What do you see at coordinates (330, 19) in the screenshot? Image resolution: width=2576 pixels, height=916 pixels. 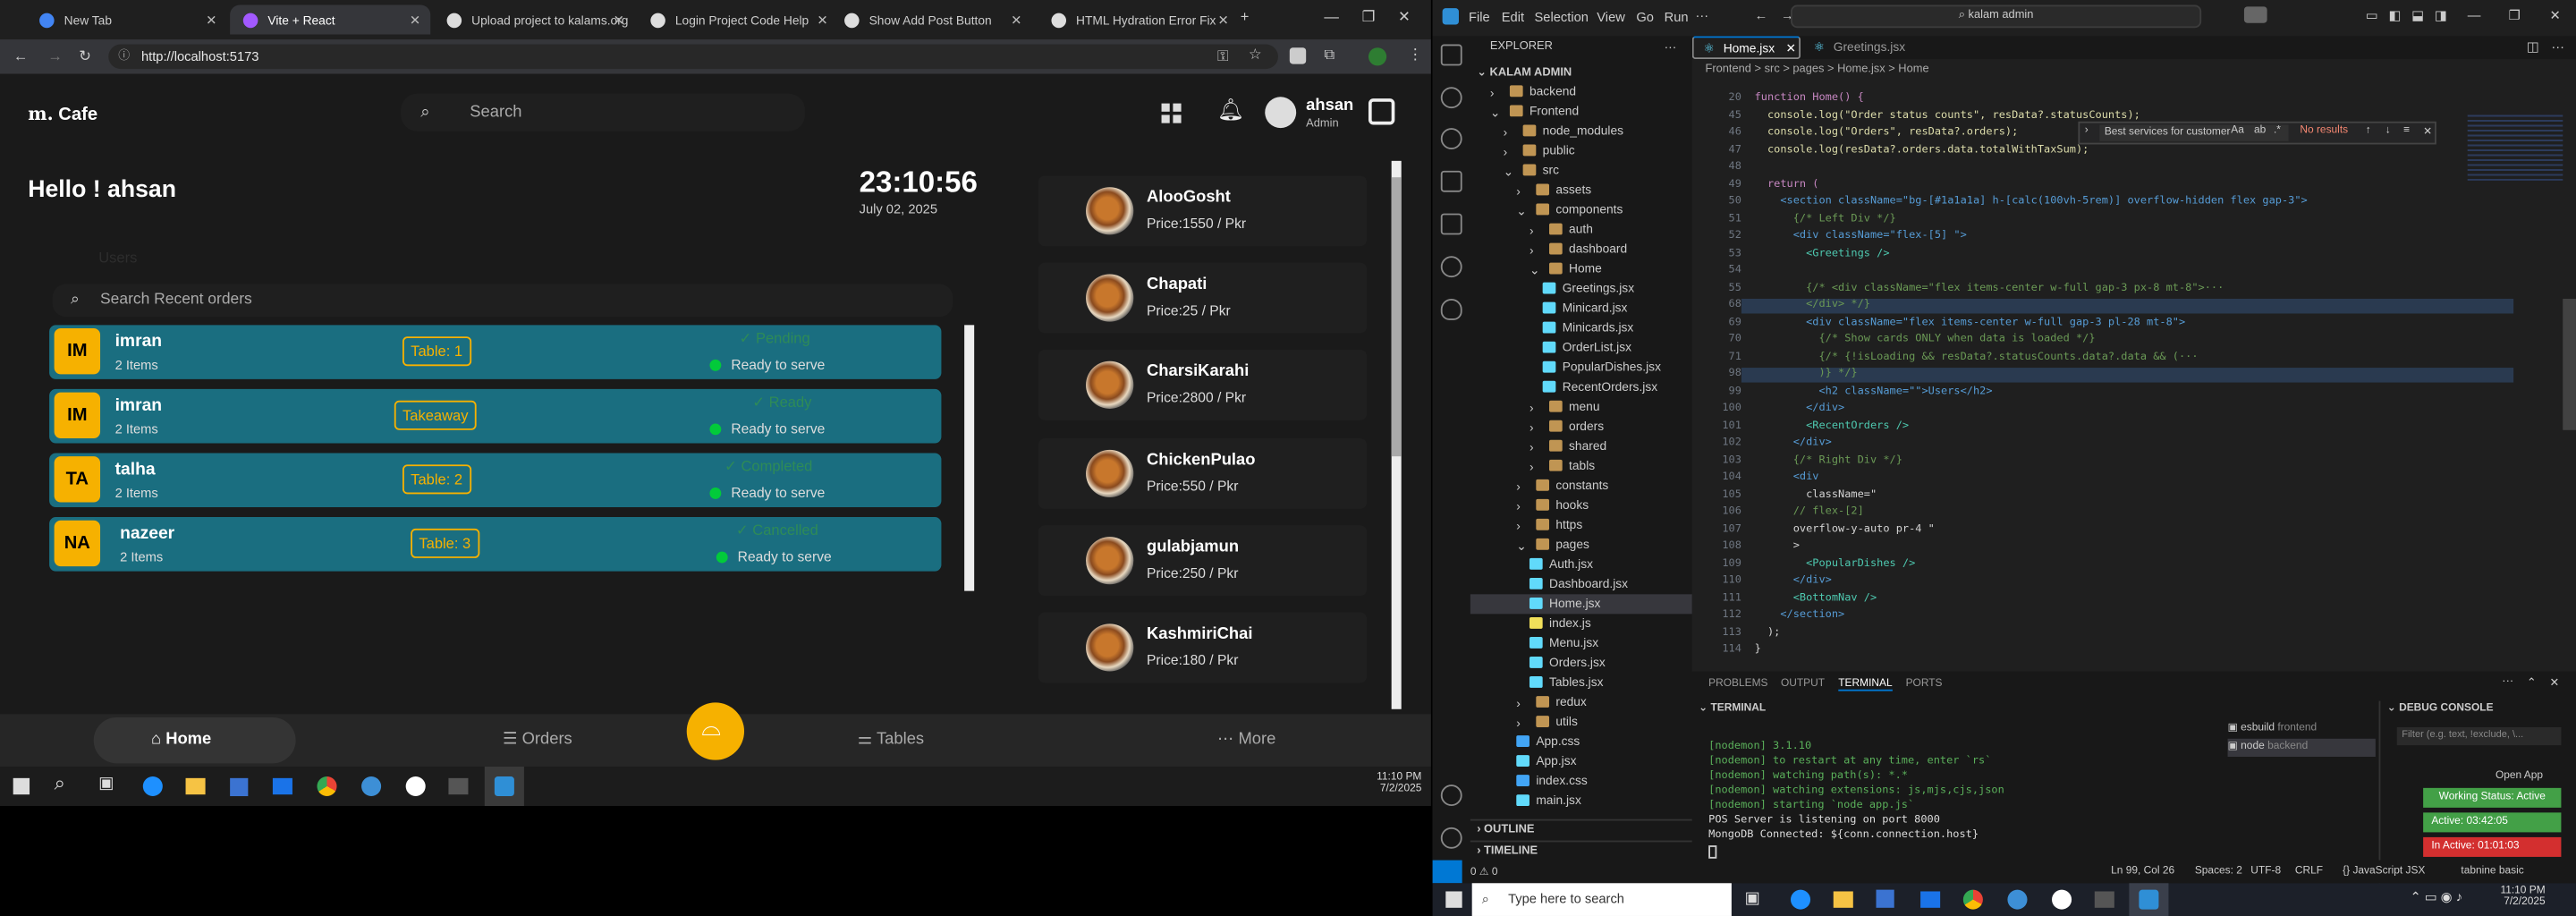 I see `tab-vite-react: Vite + React ✕` at bounding box center [330, 19].